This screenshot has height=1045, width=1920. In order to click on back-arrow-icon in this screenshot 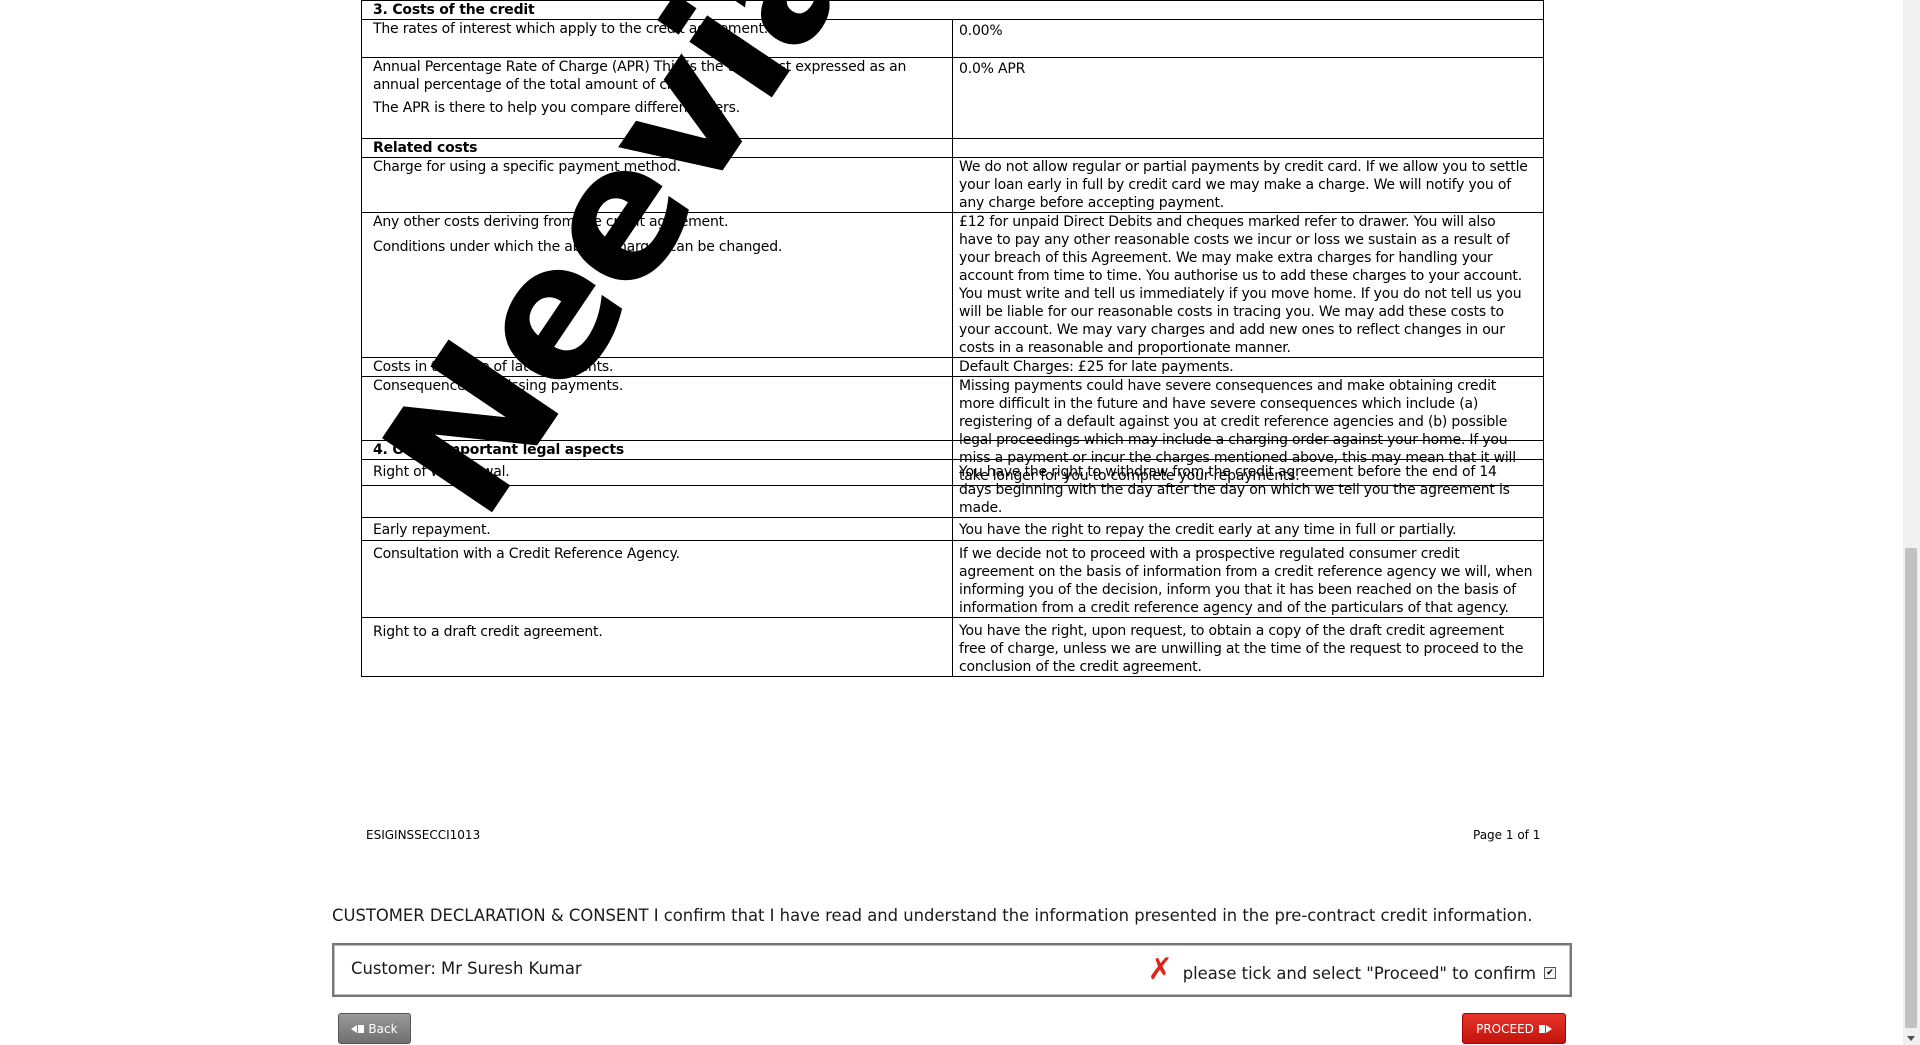, I will do `click(358, 1029)`.